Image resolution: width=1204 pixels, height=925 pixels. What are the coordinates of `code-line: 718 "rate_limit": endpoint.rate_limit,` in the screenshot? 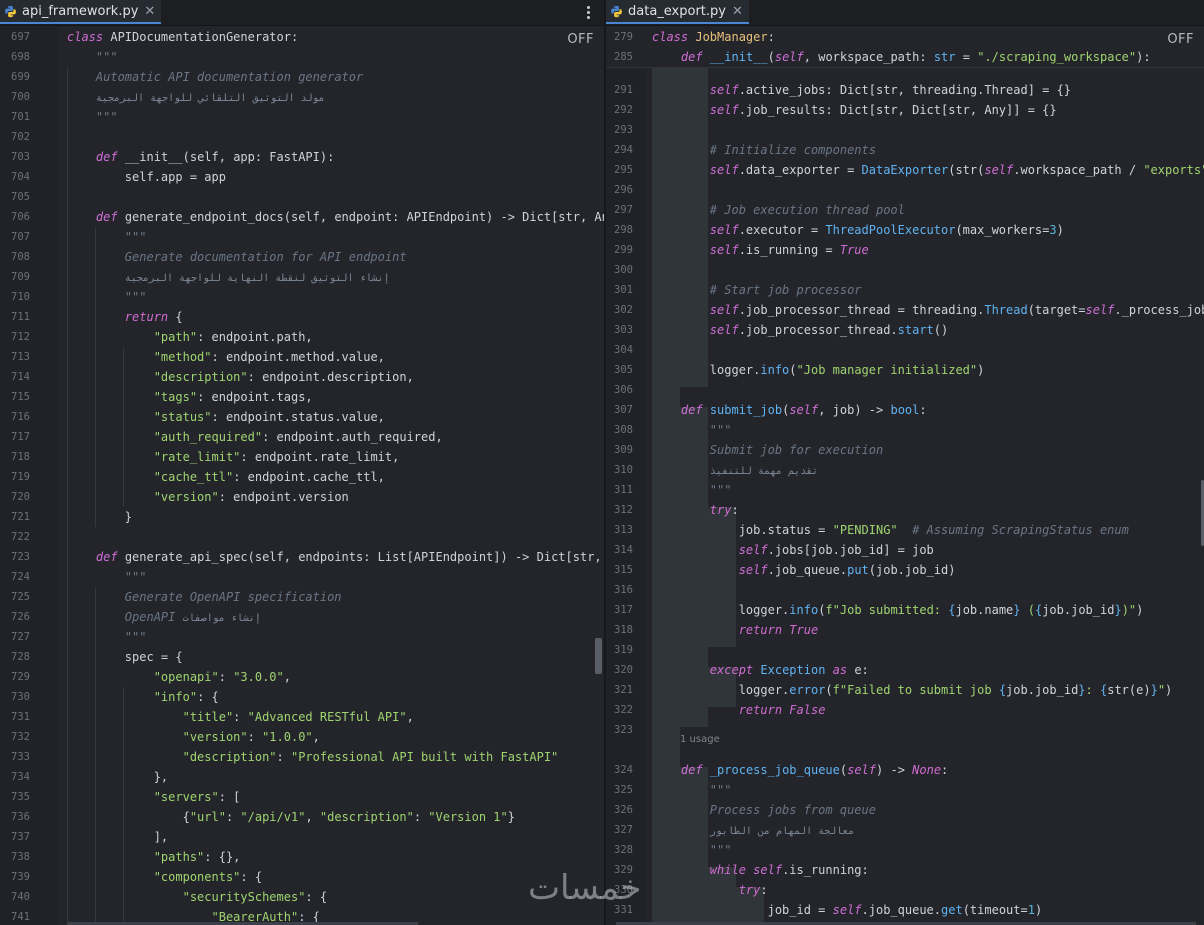 It's located at (302, 457).